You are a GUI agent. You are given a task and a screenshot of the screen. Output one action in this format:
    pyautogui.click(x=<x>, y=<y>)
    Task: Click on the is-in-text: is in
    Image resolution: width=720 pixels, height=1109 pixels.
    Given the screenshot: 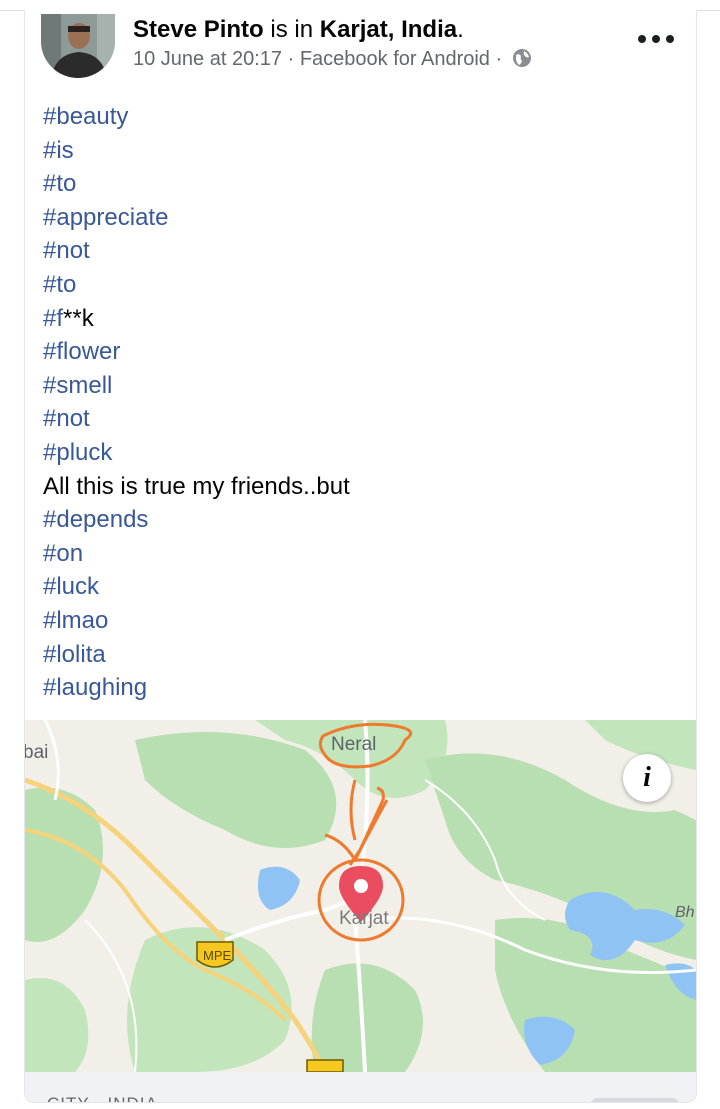 What is the action you would take?
    pyautogui.click(x=292, y=29)
    